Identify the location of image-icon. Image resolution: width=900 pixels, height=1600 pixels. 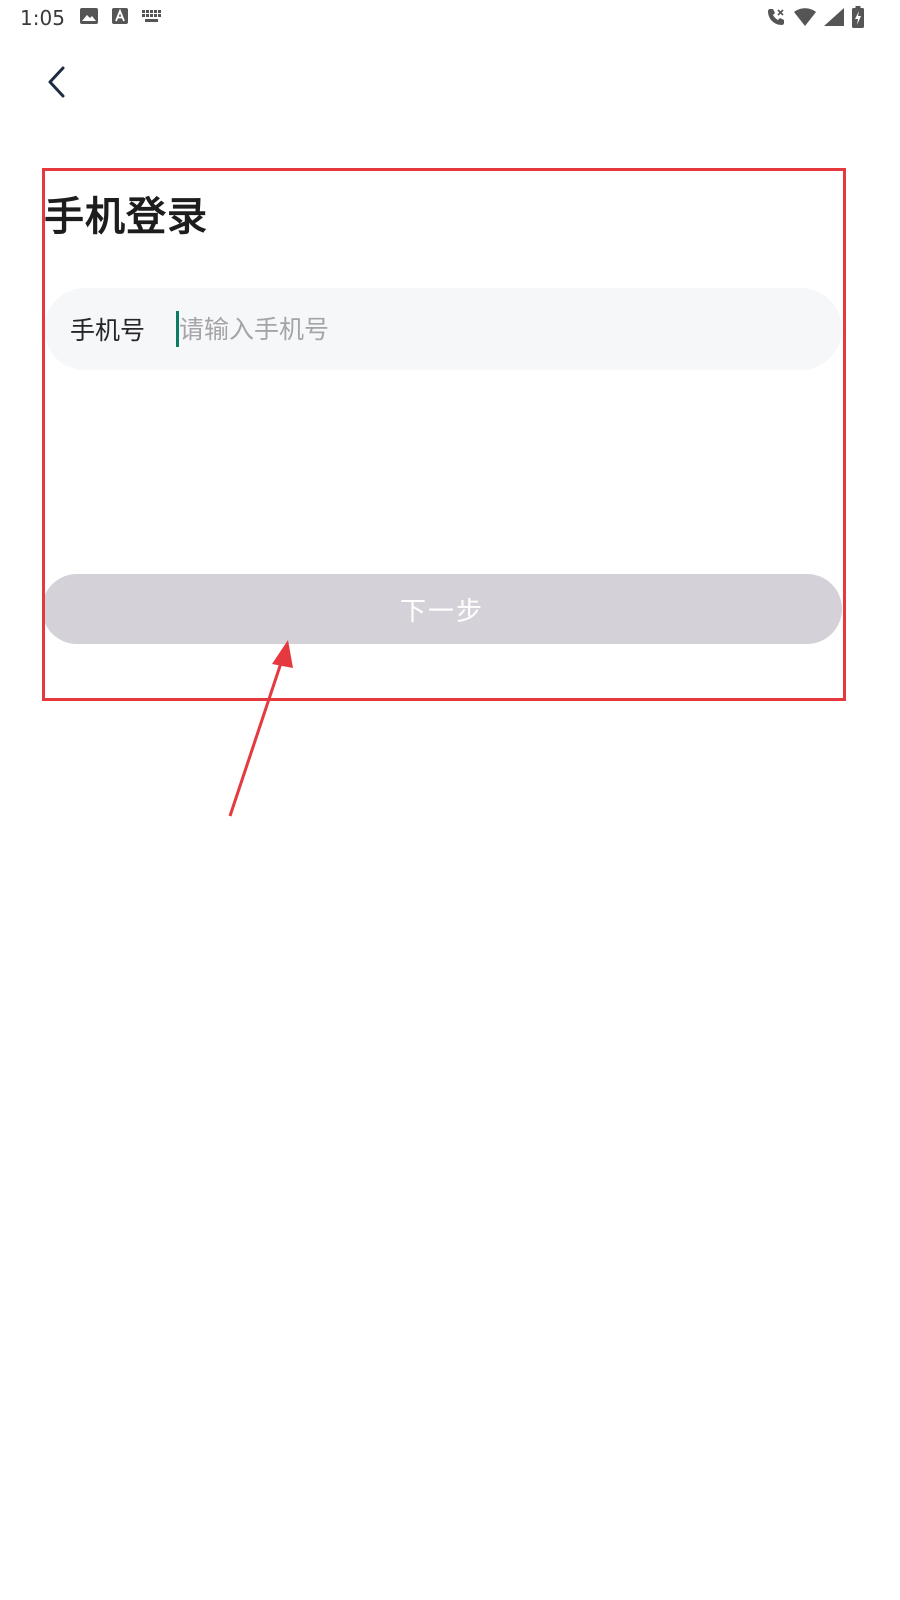
(89, 16).